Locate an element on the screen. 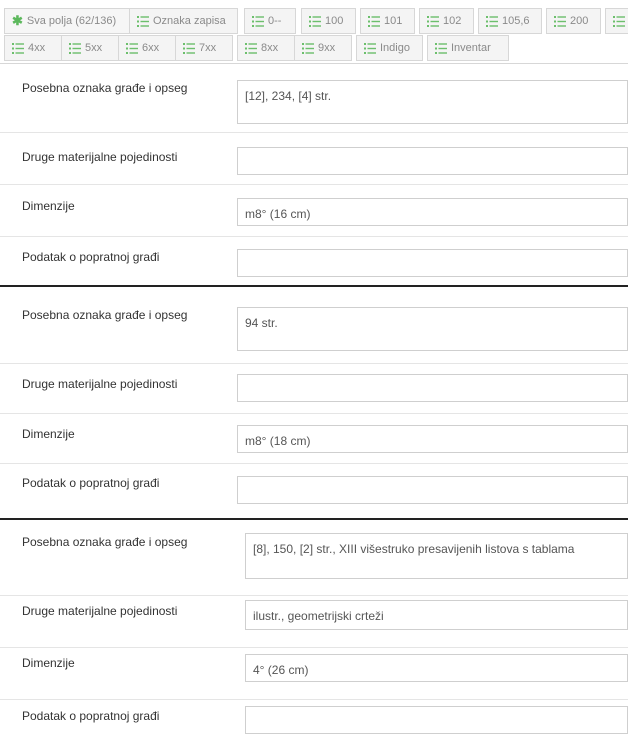 This screenshot has height=738, width=628. extent-field: [12], 234, [4] str. is located at coordinates (432, 102).